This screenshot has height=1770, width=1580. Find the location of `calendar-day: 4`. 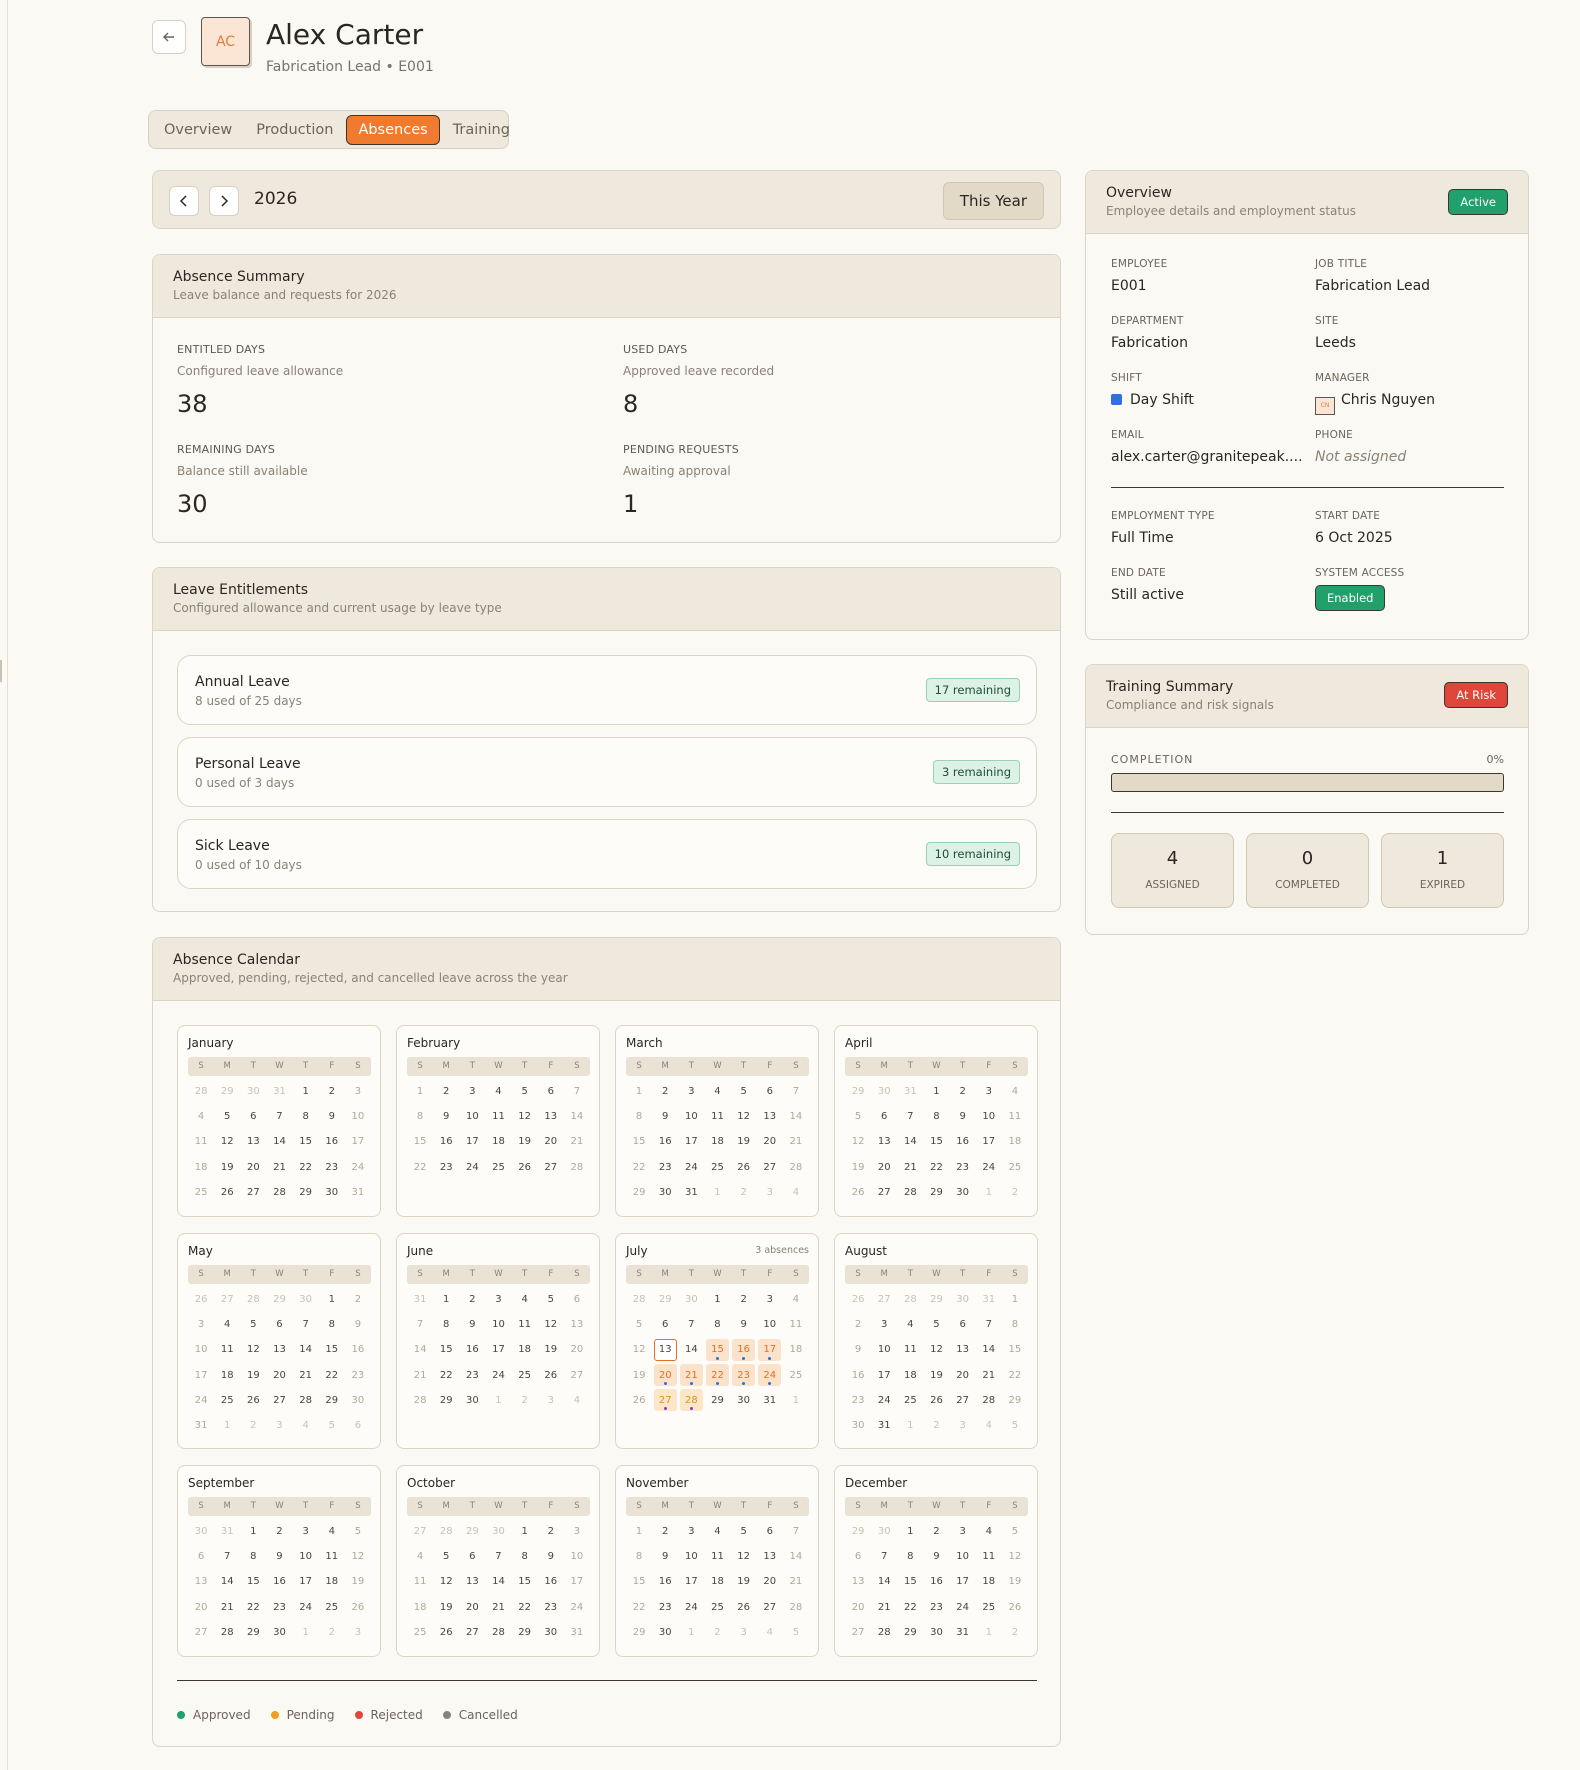

calendar-day: 4 is located at coordinates (717, 1532).